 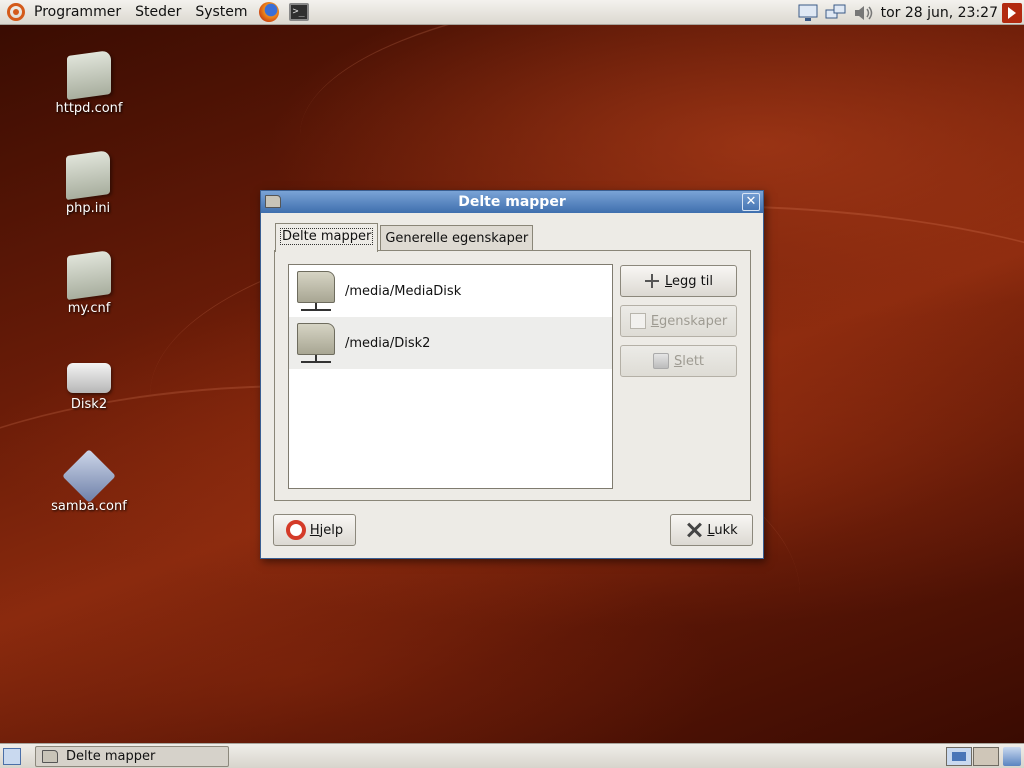 What do you see at coordinates (450, 376) in the screenshot?
I see `shared-folders-list: /media/MediaDisk /media/Disk2` at bounding box center [450, 376].